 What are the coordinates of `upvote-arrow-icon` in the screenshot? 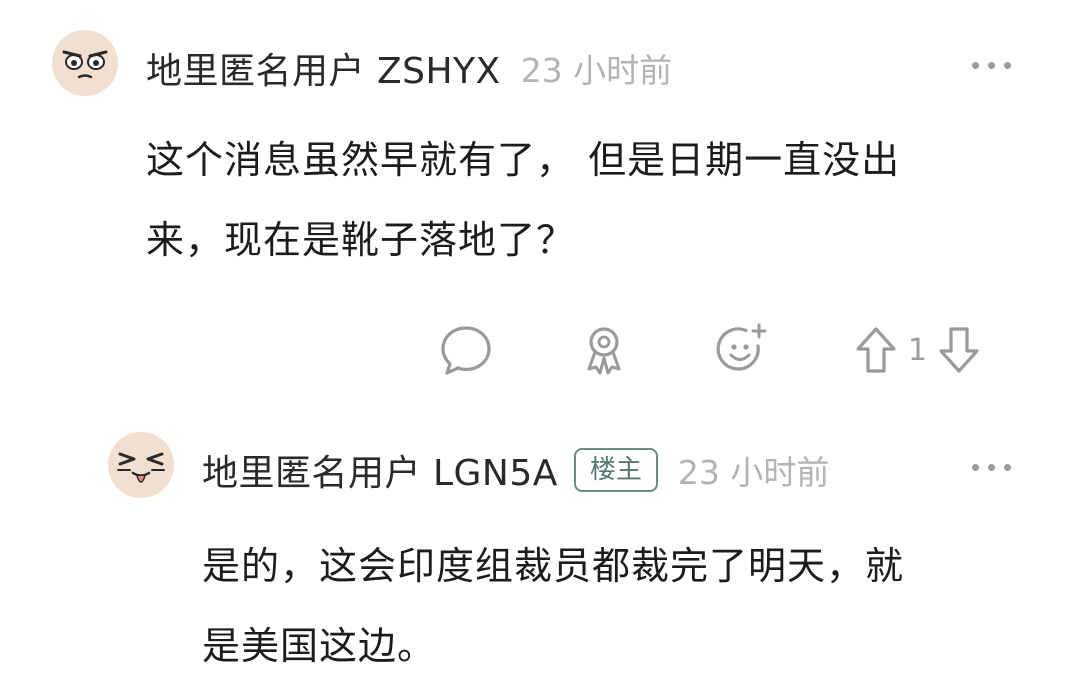 It's located at (876, 350).